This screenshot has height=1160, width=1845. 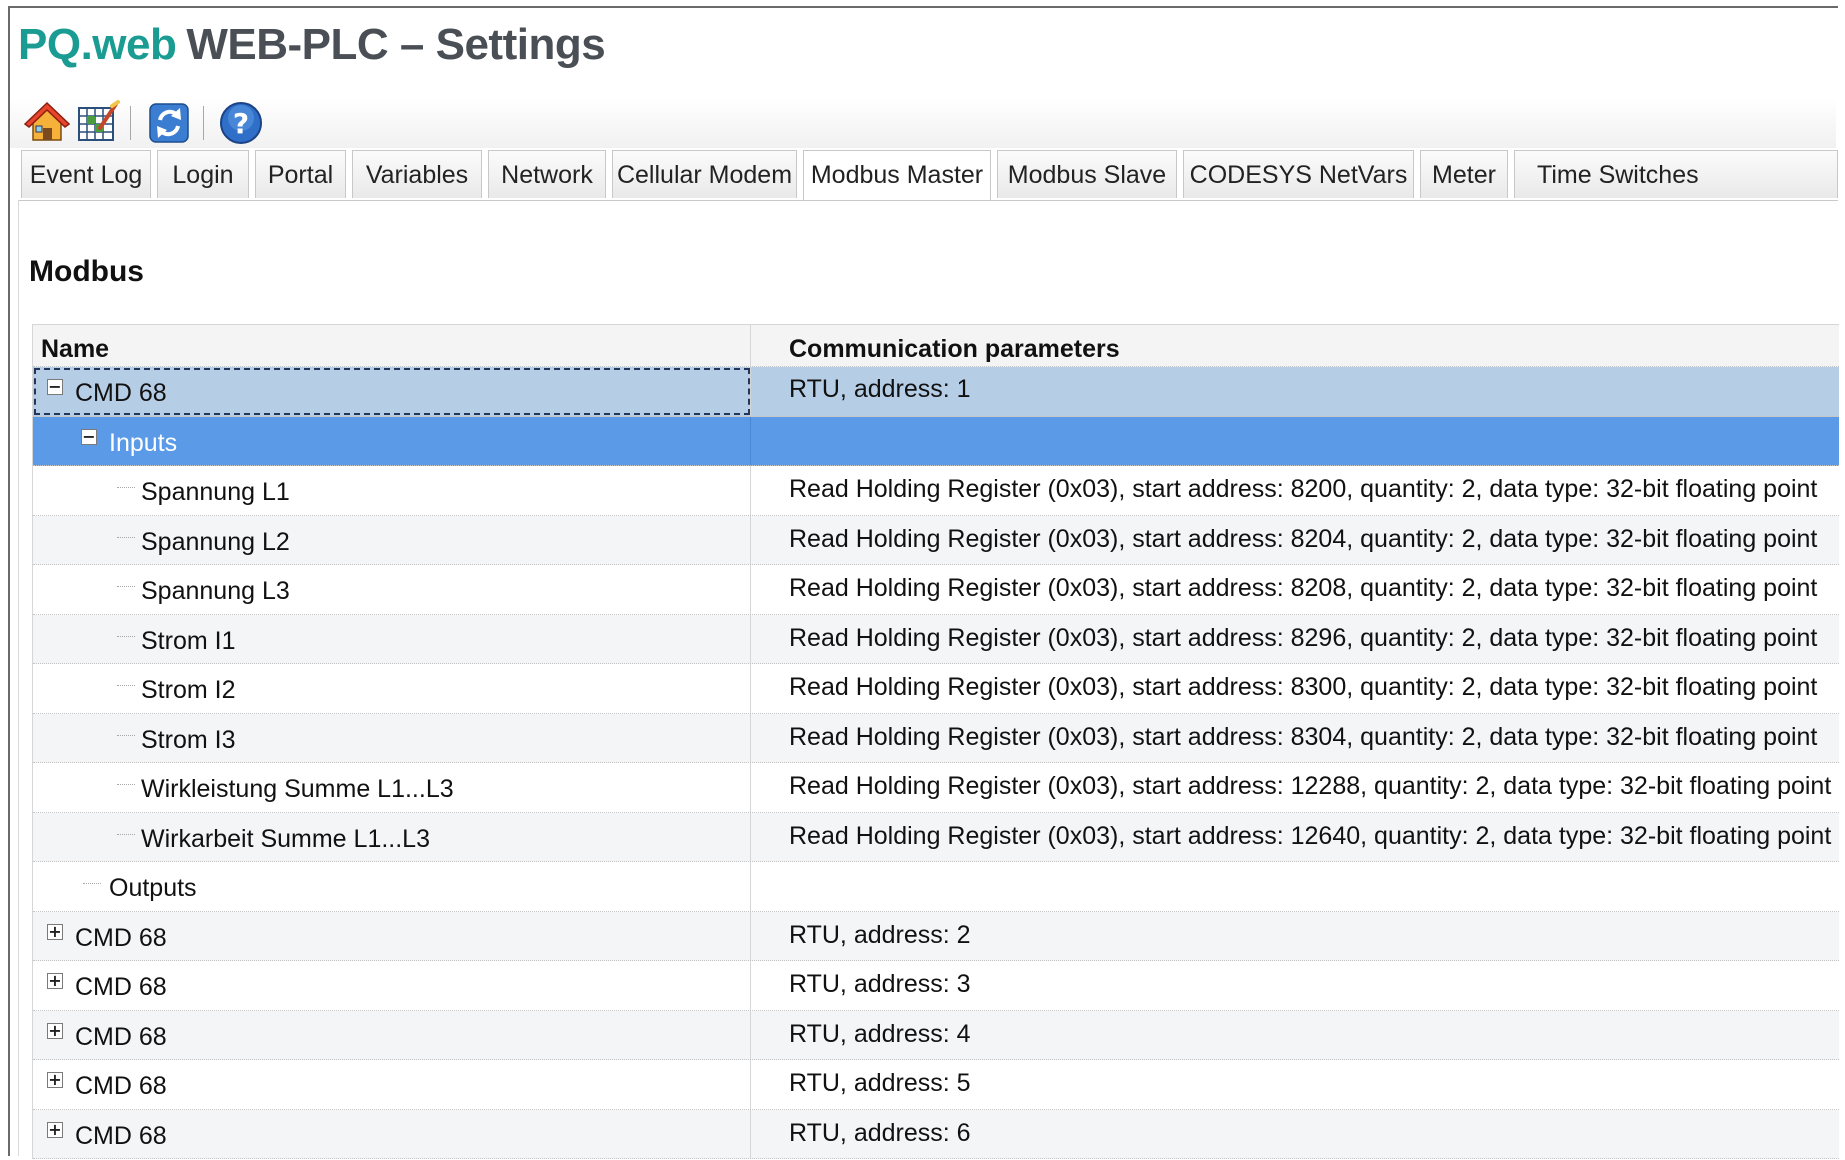 What do you see at coordinates (97, 123) in the screenshot?
I see `grid-icon` at bounding box center [97, 123].